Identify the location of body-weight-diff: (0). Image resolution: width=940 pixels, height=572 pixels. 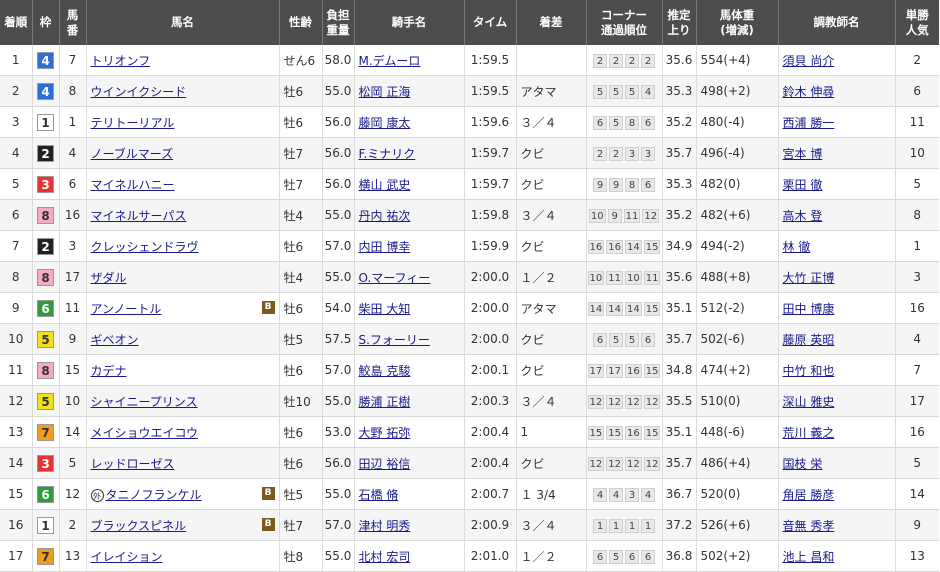
(732, 494).